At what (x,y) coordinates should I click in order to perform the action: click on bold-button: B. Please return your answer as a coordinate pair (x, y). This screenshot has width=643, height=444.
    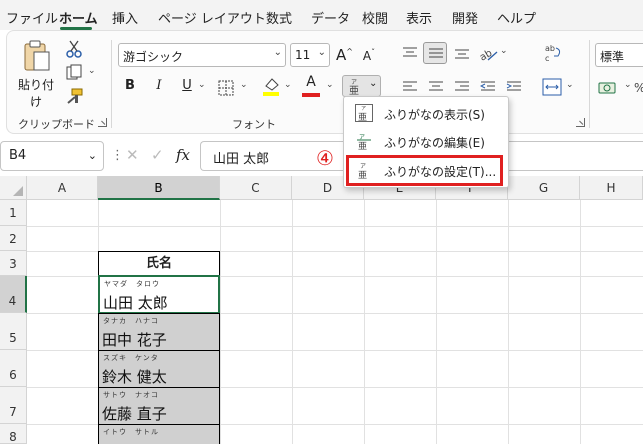
    Looking at the image, I should click on (130, 85).